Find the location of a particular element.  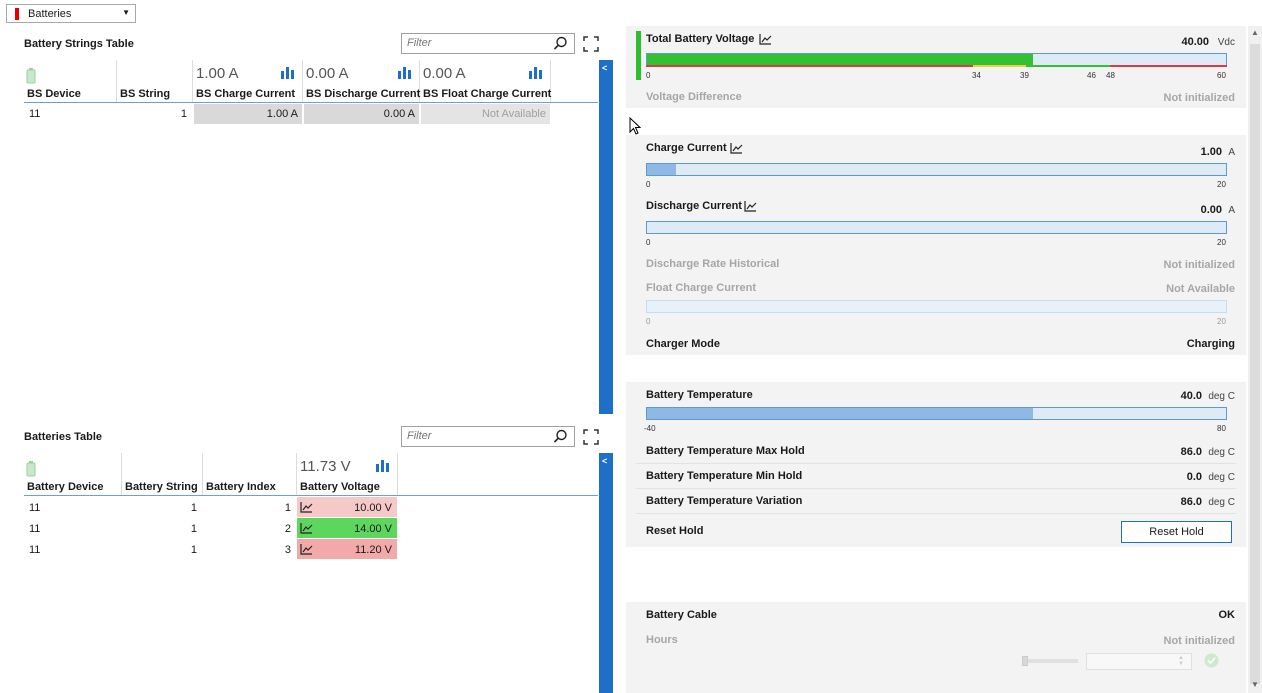

dropdown-selected-value: Batteries is located at coordinates (50, 14).